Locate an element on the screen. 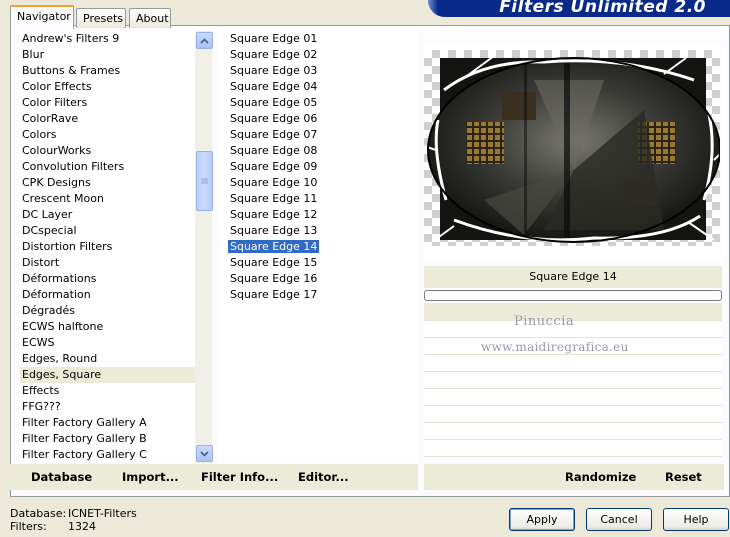  status-info: Database: ICNET-Filters Filters: 1324 is located at coordinates (73, 520).